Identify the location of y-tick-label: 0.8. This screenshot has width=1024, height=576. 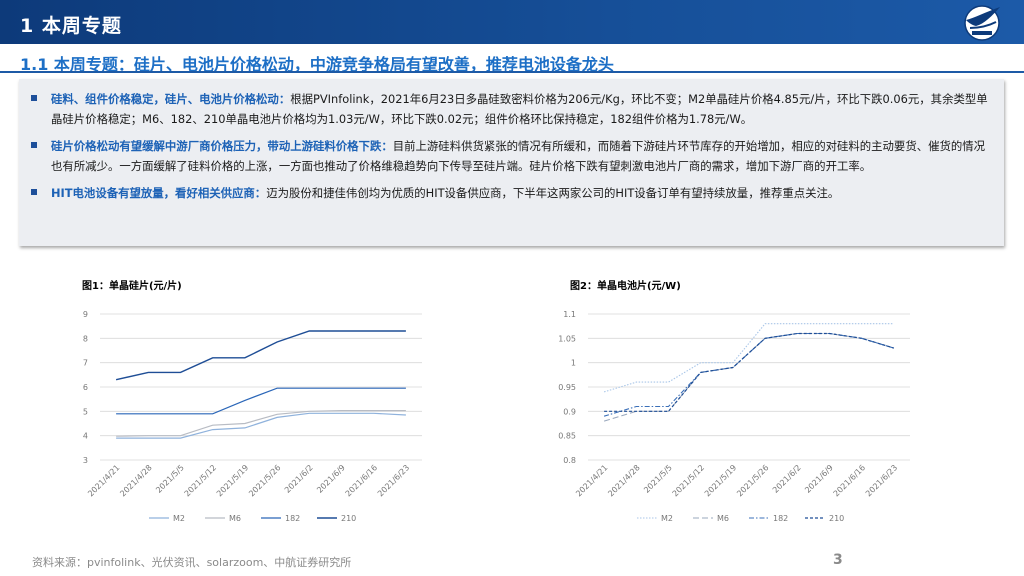
(569, 460).